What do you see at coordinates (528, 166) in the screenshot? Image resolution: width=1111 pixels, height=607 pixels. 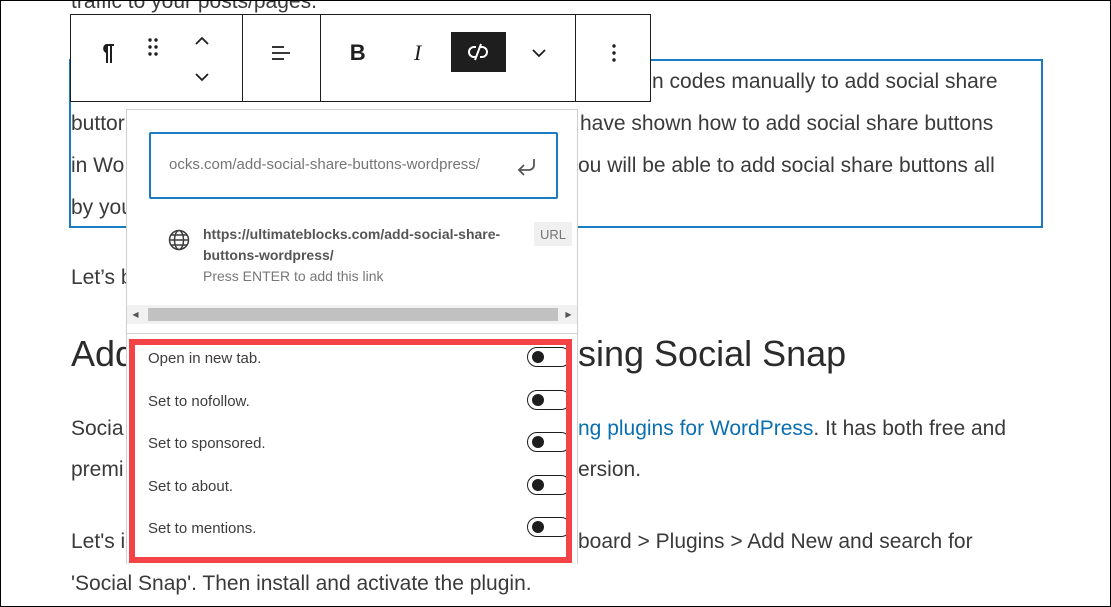 I see `return-arrow-icon` at bounding box center [528, 166].